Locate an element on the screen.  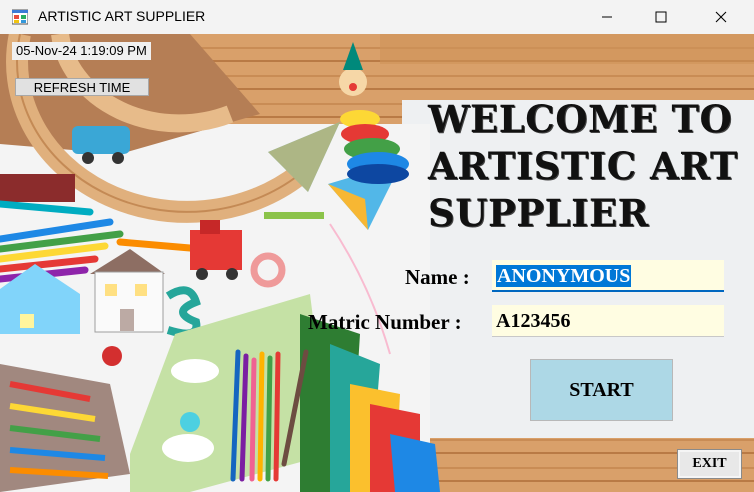
windows-forms-icon is located at coordinates (20, 17).